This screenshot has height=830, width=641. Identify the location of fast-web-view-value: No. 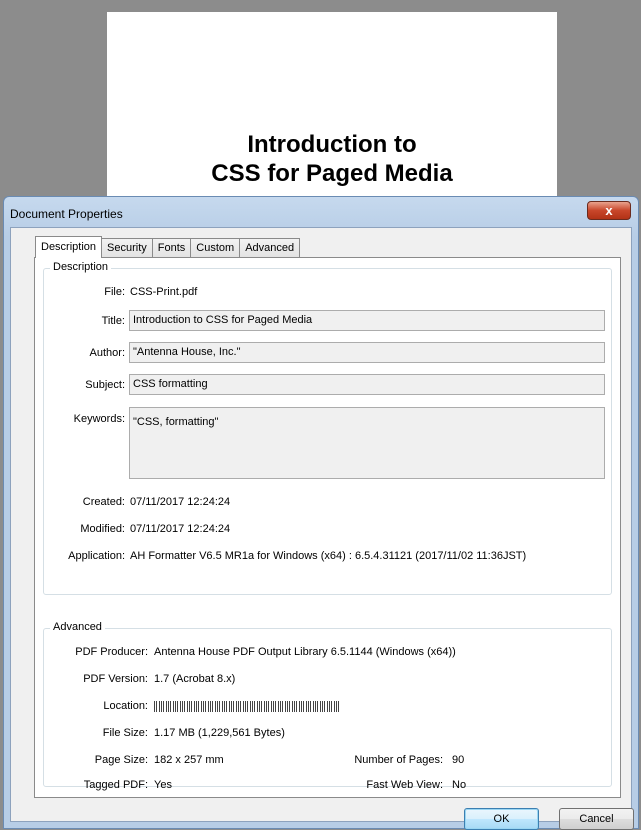
(459, 785).